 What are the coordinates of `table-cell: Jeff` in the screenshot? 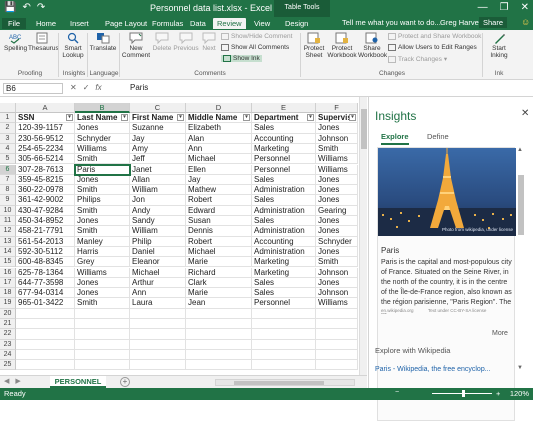 It's located at (158, 159).